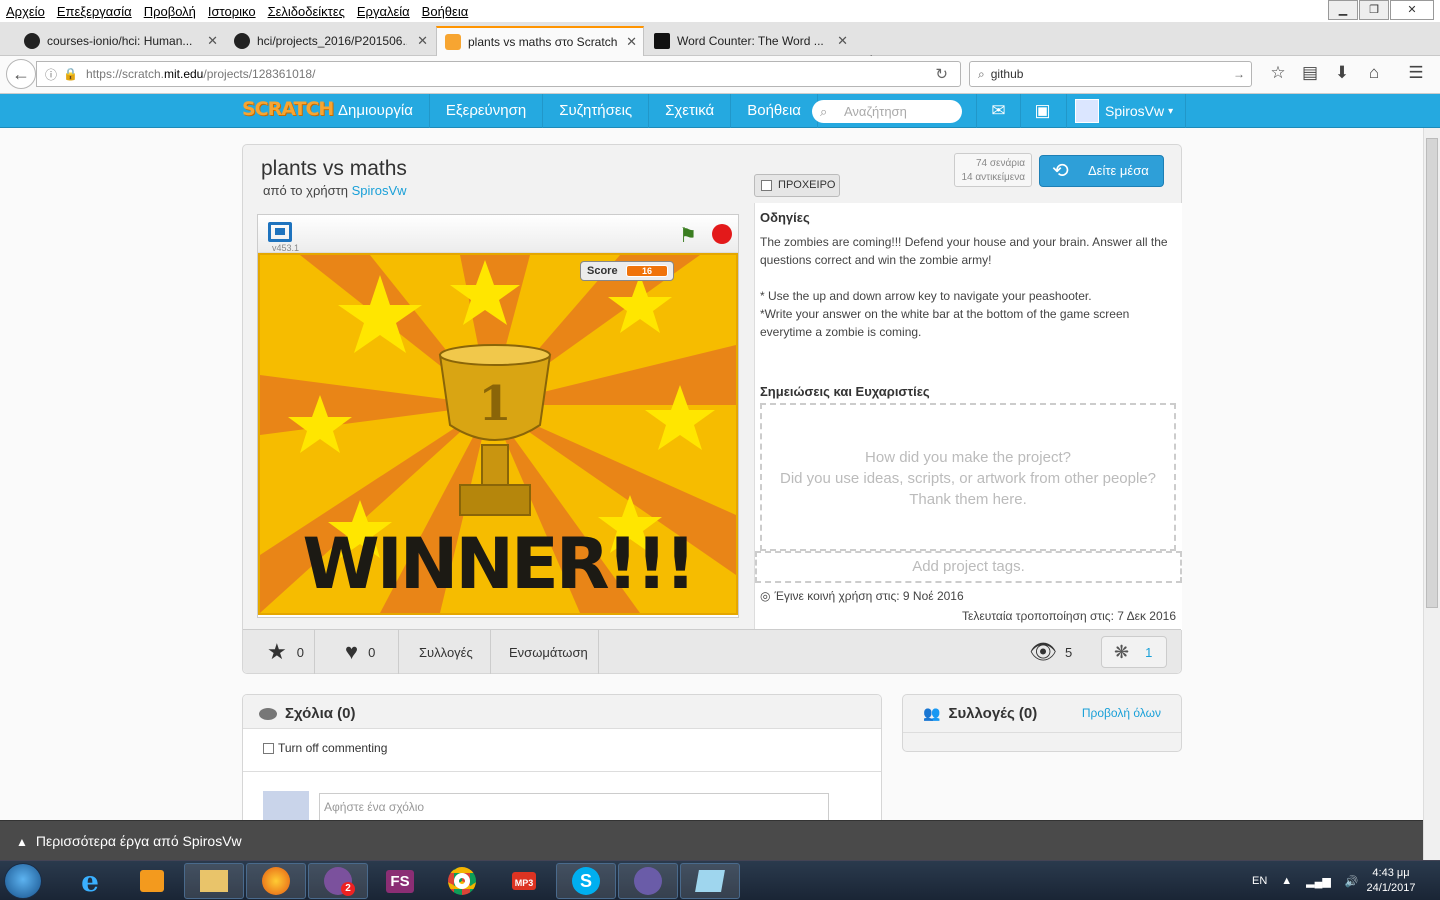  What do you see at coordinates (627, 271) in the screenshot?
I see `score-monitor: Score 16` at bounding box center [627, 271].